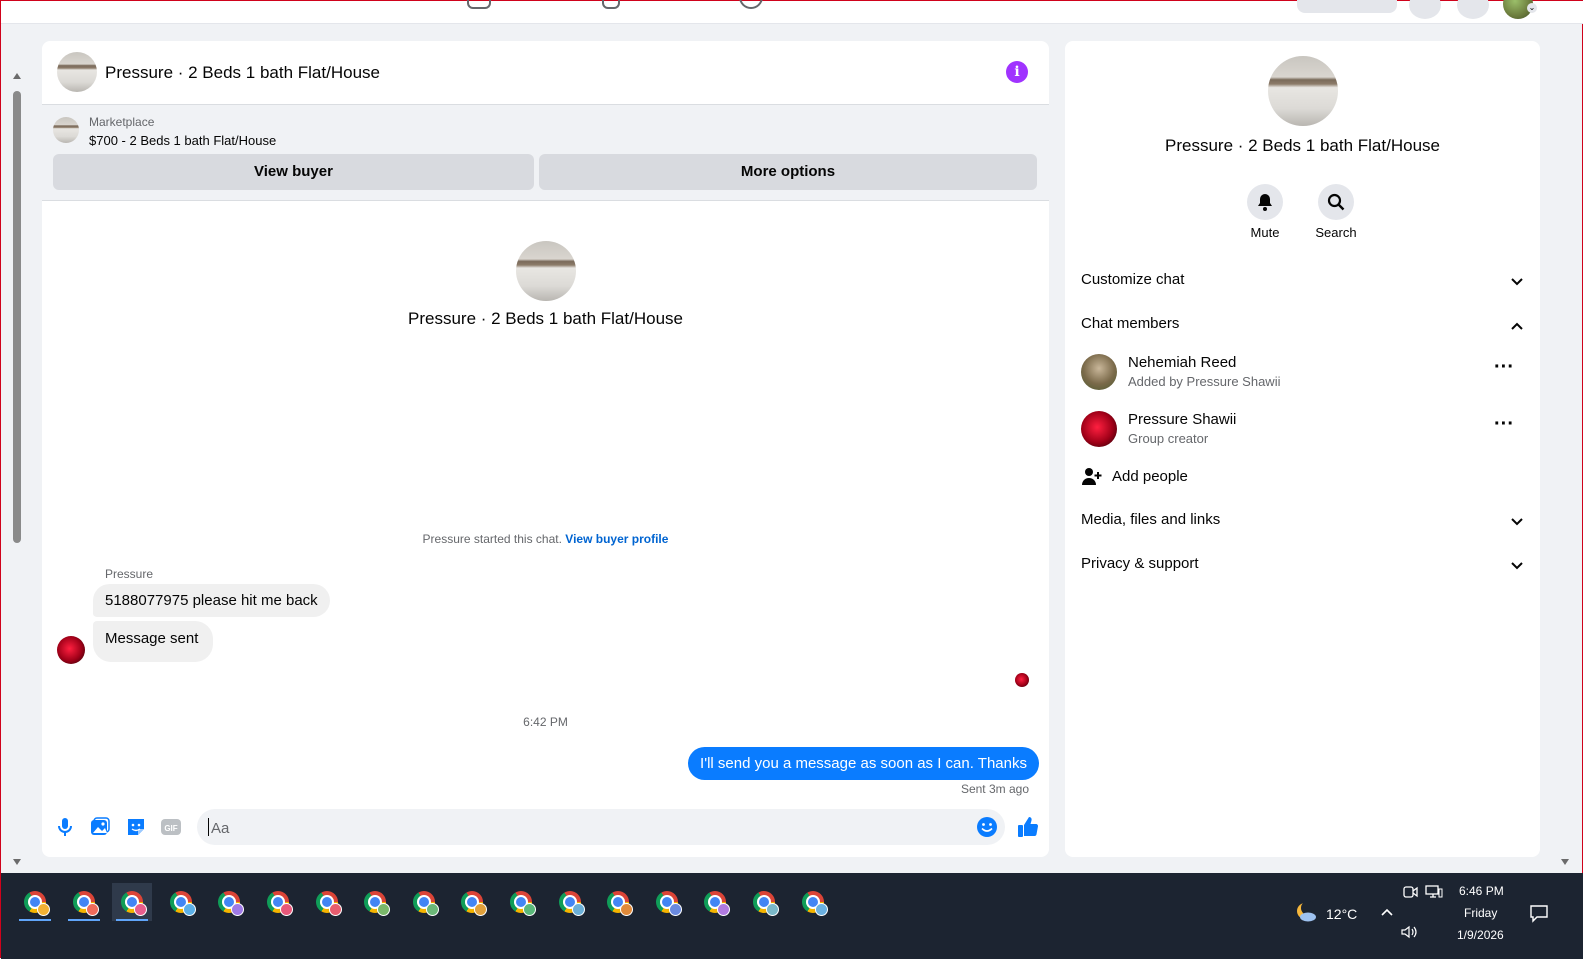 The width and height of the screenshot is (1583, 959). Describe the element at coordinates (994, 789) in the screenshot. I see `sent-status: Sent 3m ago` at that location.